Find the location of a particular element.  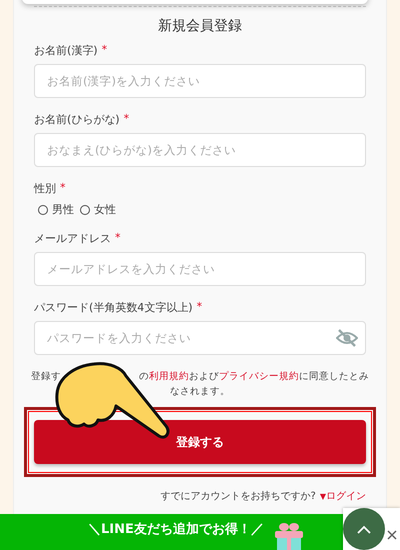

chevron-up-icon is located at coordinates (364, 529).